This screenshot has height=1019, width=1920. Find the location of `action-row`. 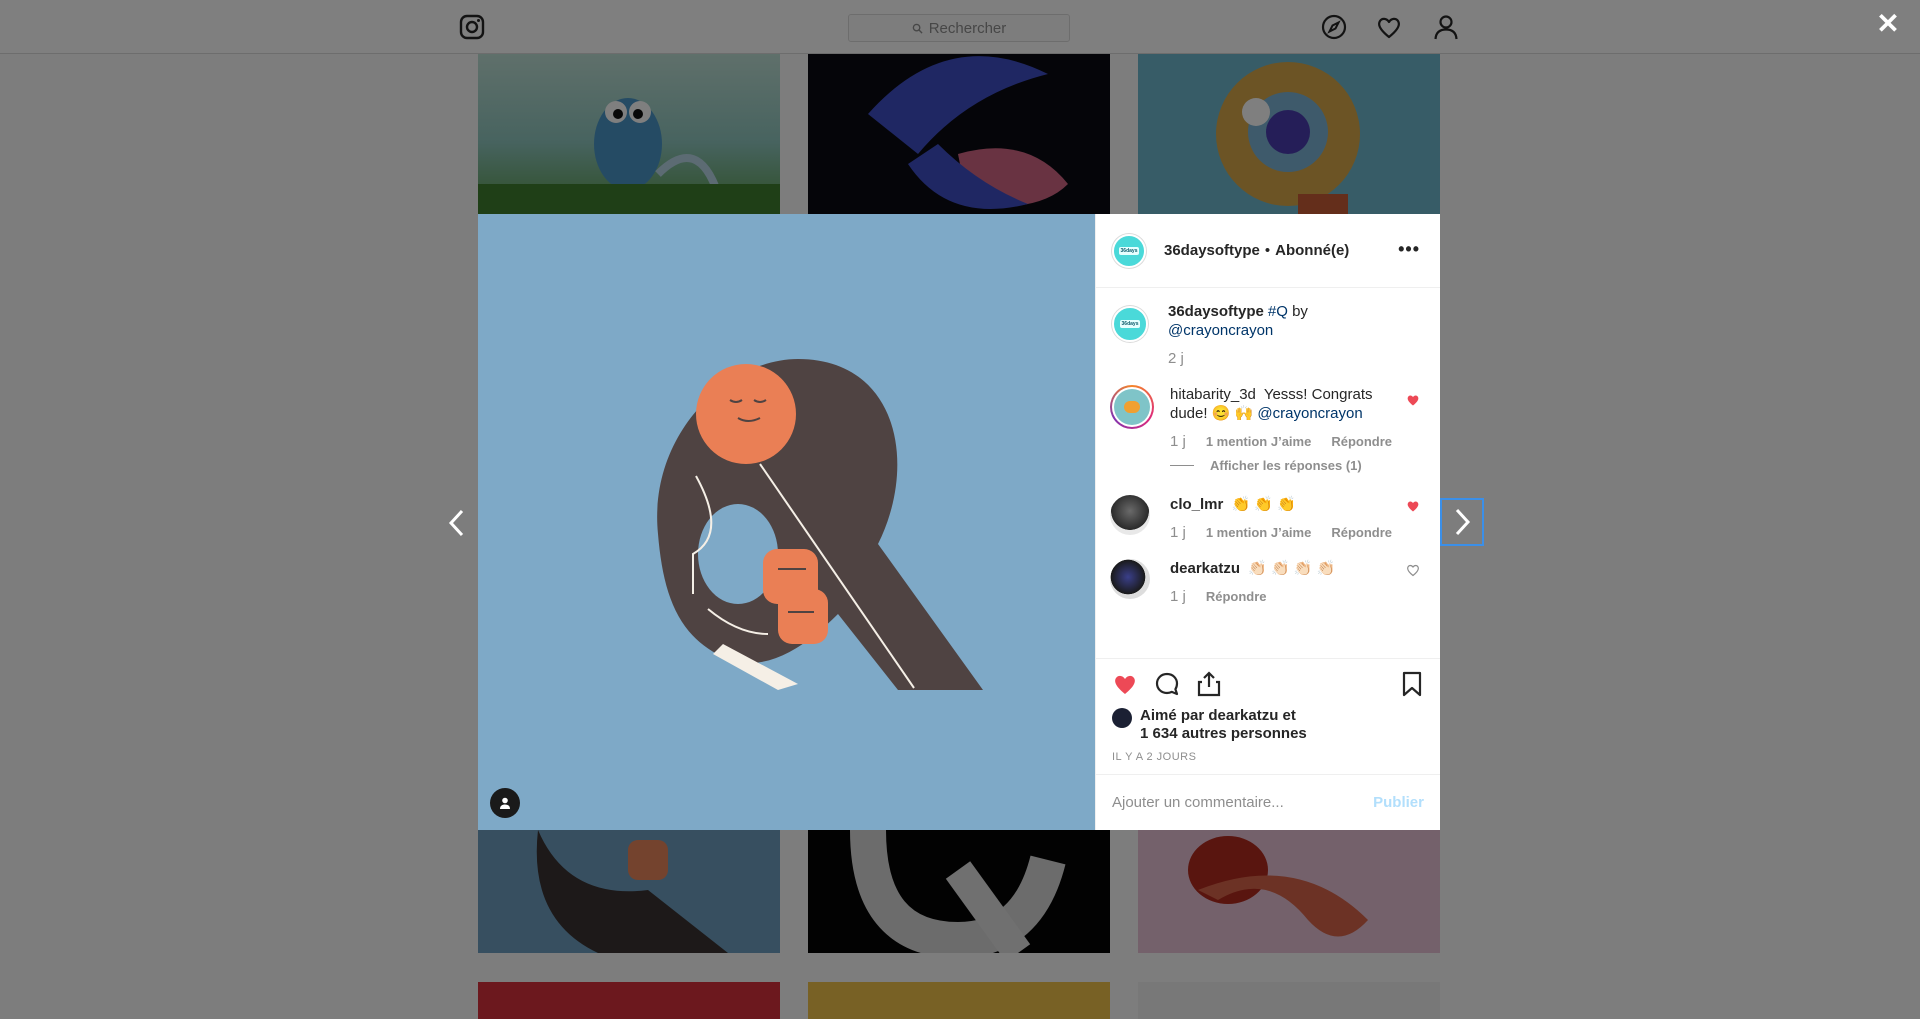

action-row is located at coordinates (1268, 684).